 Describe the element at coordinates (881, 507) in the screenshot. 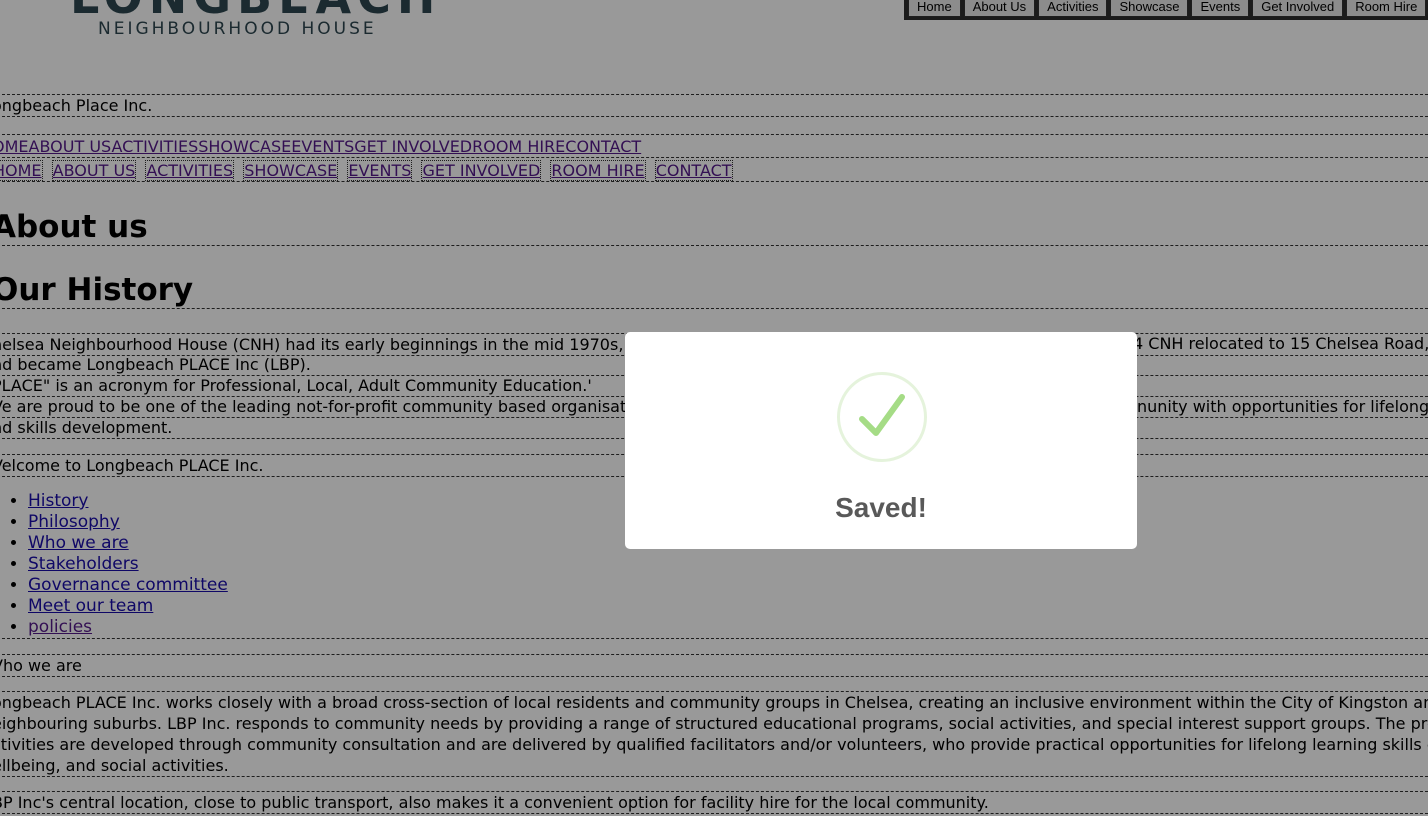

I see `dialog-title: Saved!` at that location.